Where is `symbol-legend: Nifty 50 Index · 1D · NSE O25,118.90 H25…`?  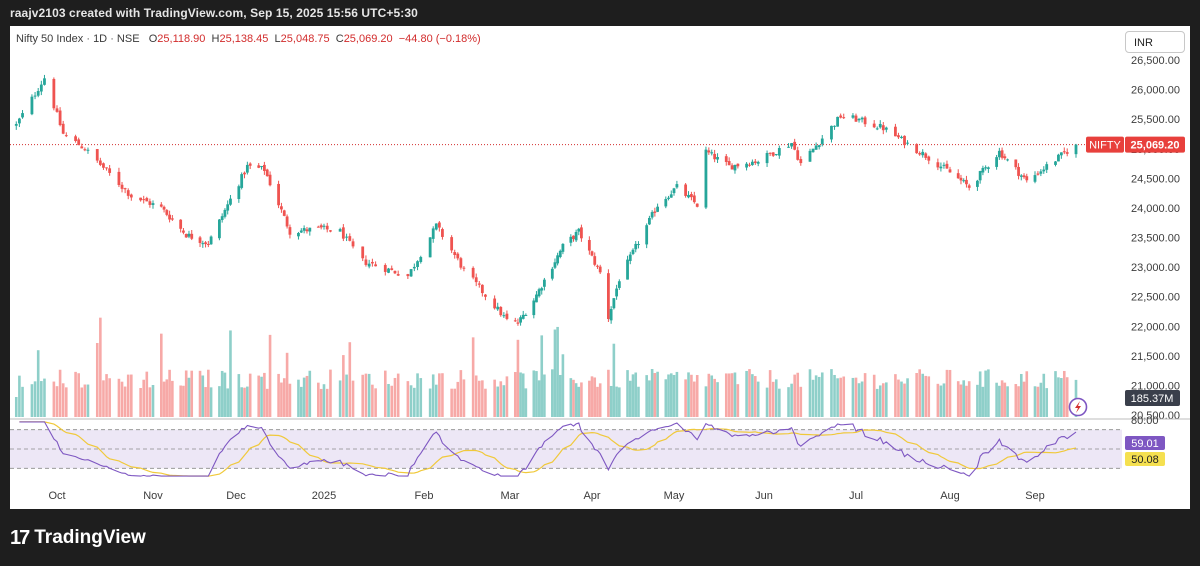 symbol-legend: Nifty 50 Index · 1D · NSE O25,118.90 H25… is located at coordinates (248, 39).